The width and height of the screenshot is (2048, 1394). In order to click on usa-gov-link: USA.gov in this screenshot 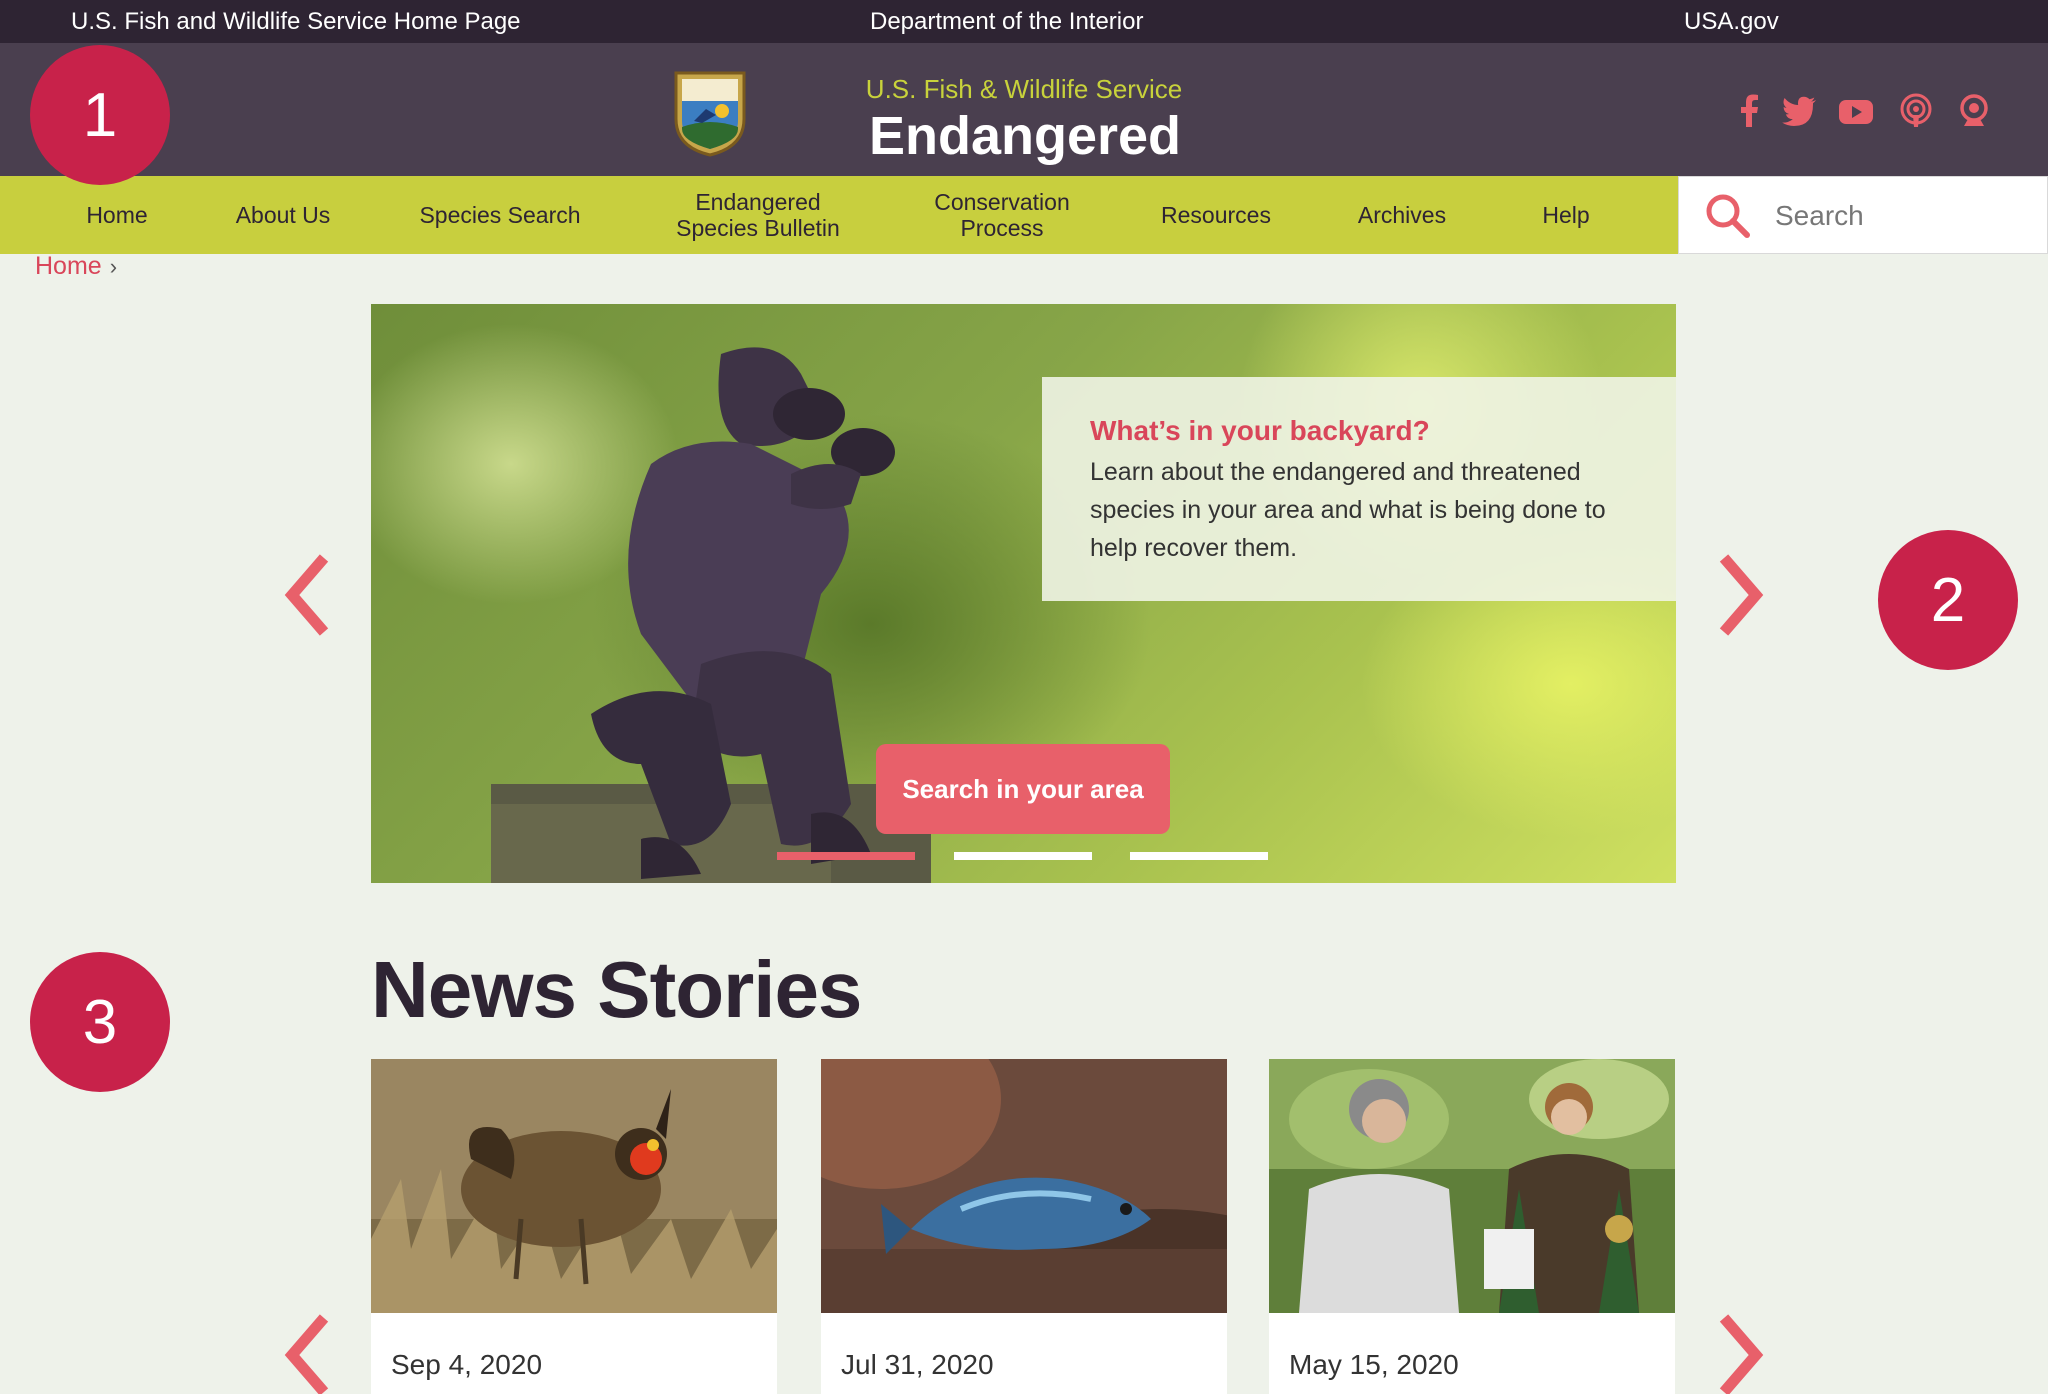, I will do `click(1731, 22)`.